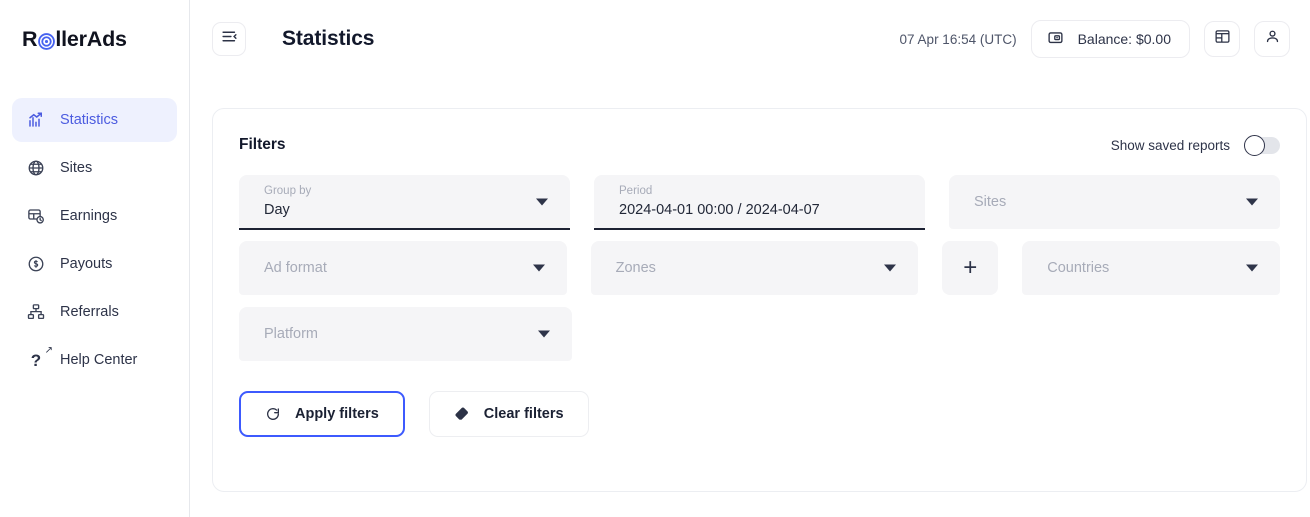 The width and height of the screenshot is (1310, 517). What do you see at coordinates (277, 209) in the screenshot?
I see `group-by-value: Day` at bounding box center [277, 209].